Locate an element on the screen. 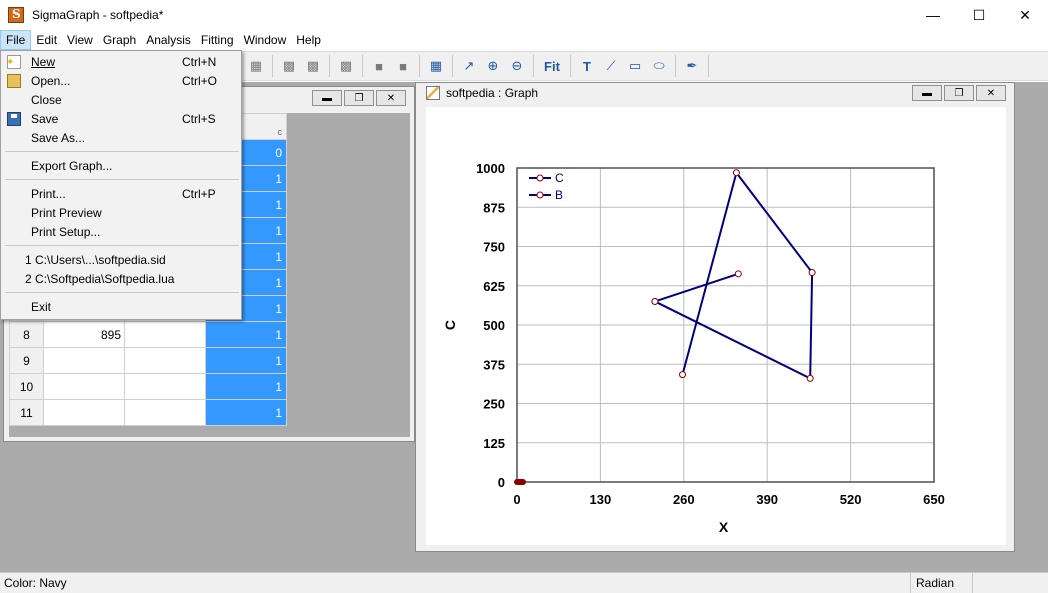 Image resolution: width=1048 pixels, height=593 pixels. status-bar: Color: Navy Radian is located at coordinates (524, 582).